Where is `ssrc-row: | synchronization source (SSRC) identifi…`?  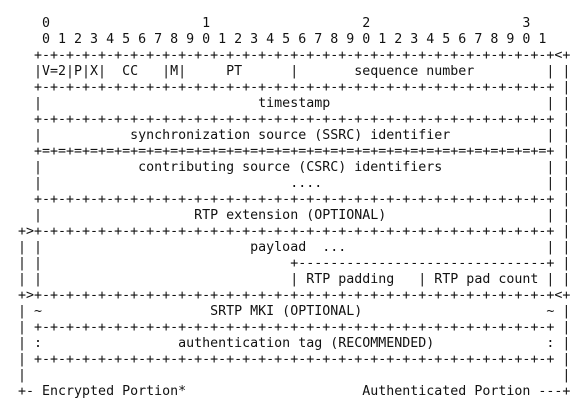
ssrc-row: | synchronization source (SSRC) identifi… is located at coordinates (290, 135).